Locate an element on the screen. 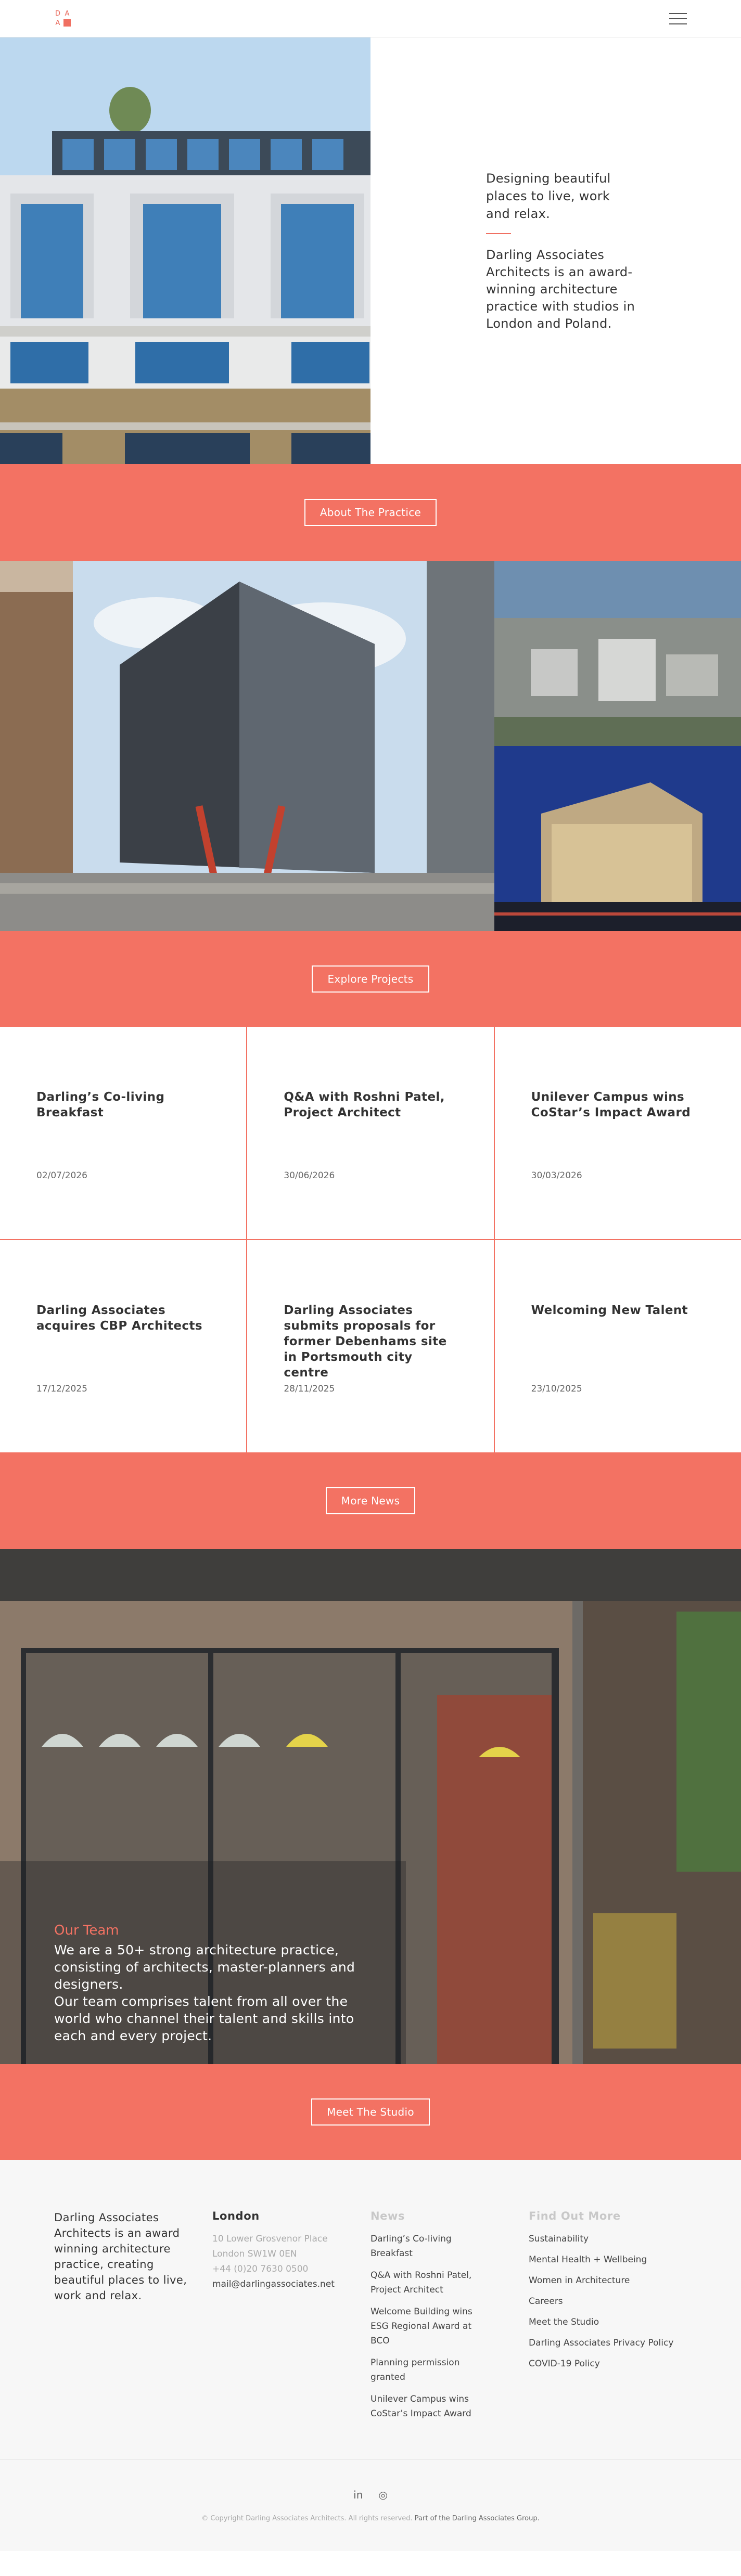 The width and height of the screenshot is (741, 2576). about-band: About The Practice is located at coordinates (370, 512).